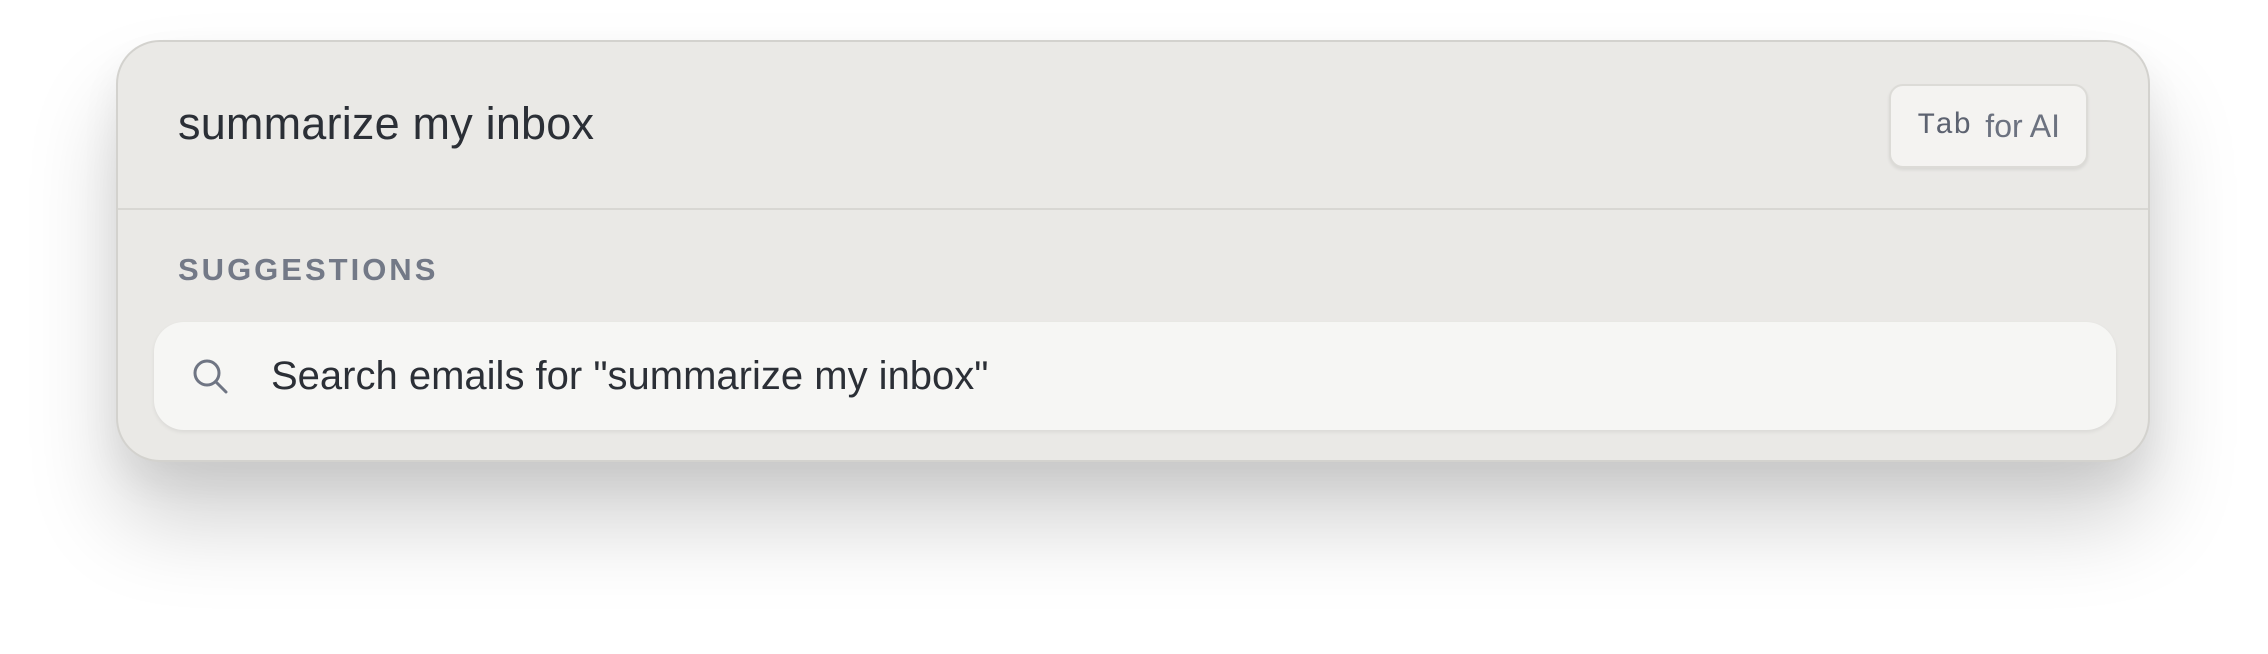  What do you see at coordinates (1135, 376) in the screenshot?
I see `suggestion-item: Search emails for "summarize my inbox"` at bounding box center [1135, 376].